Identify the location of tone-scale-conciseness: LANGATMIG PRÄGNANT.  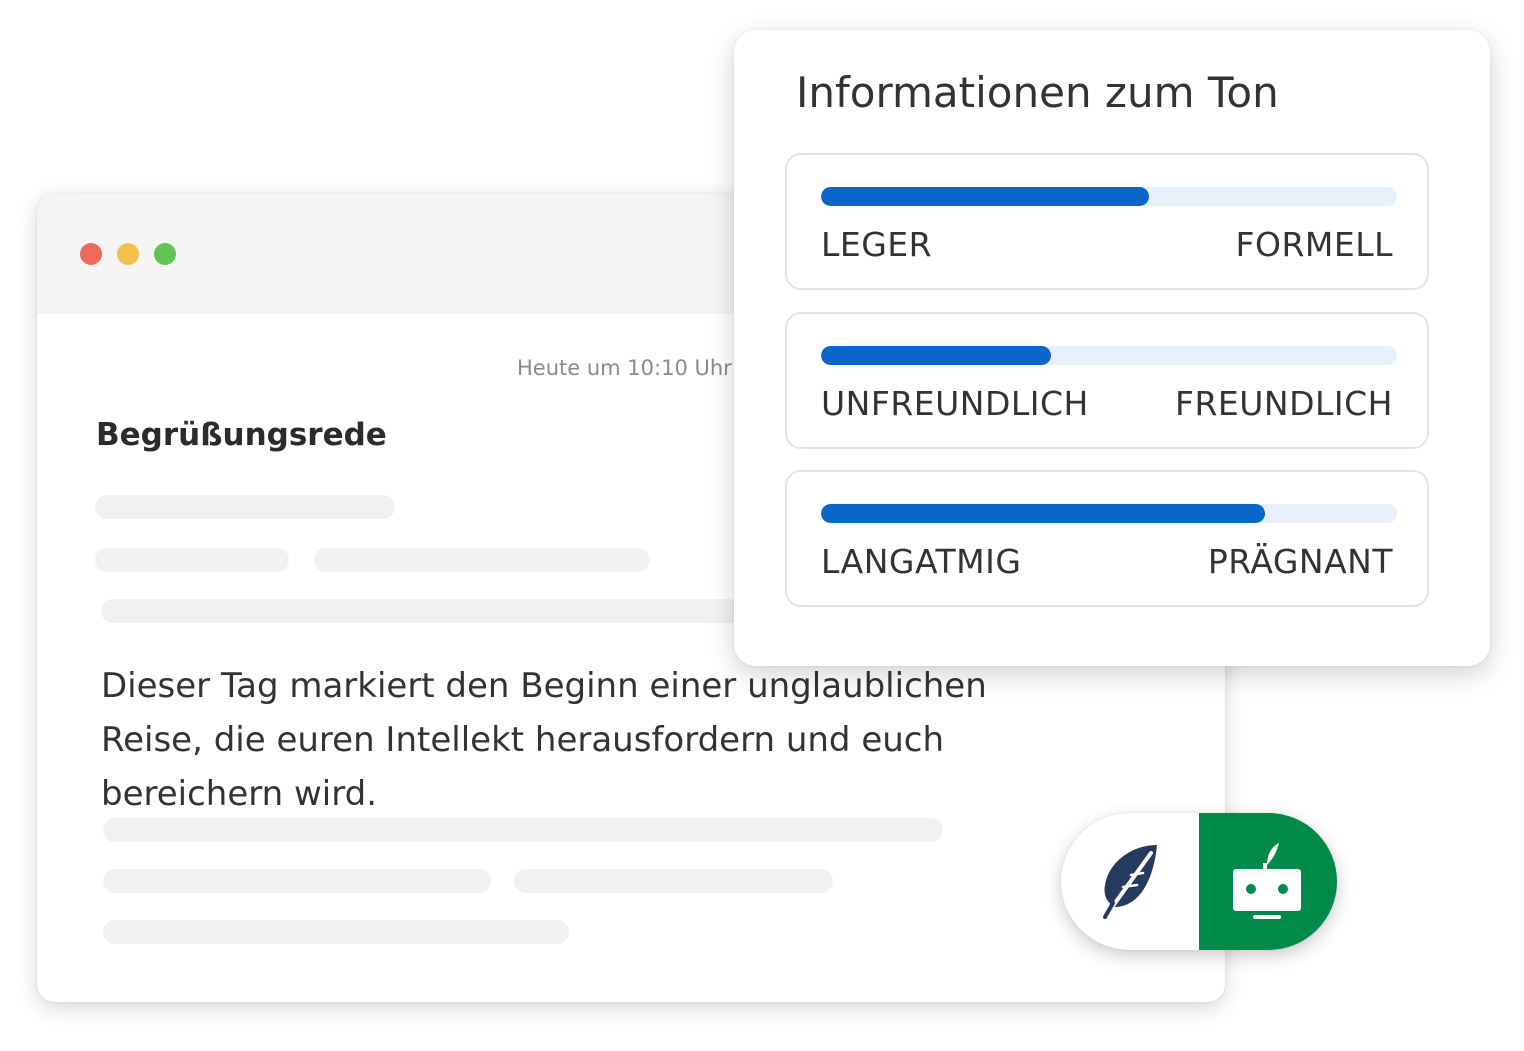
(1107, 538).